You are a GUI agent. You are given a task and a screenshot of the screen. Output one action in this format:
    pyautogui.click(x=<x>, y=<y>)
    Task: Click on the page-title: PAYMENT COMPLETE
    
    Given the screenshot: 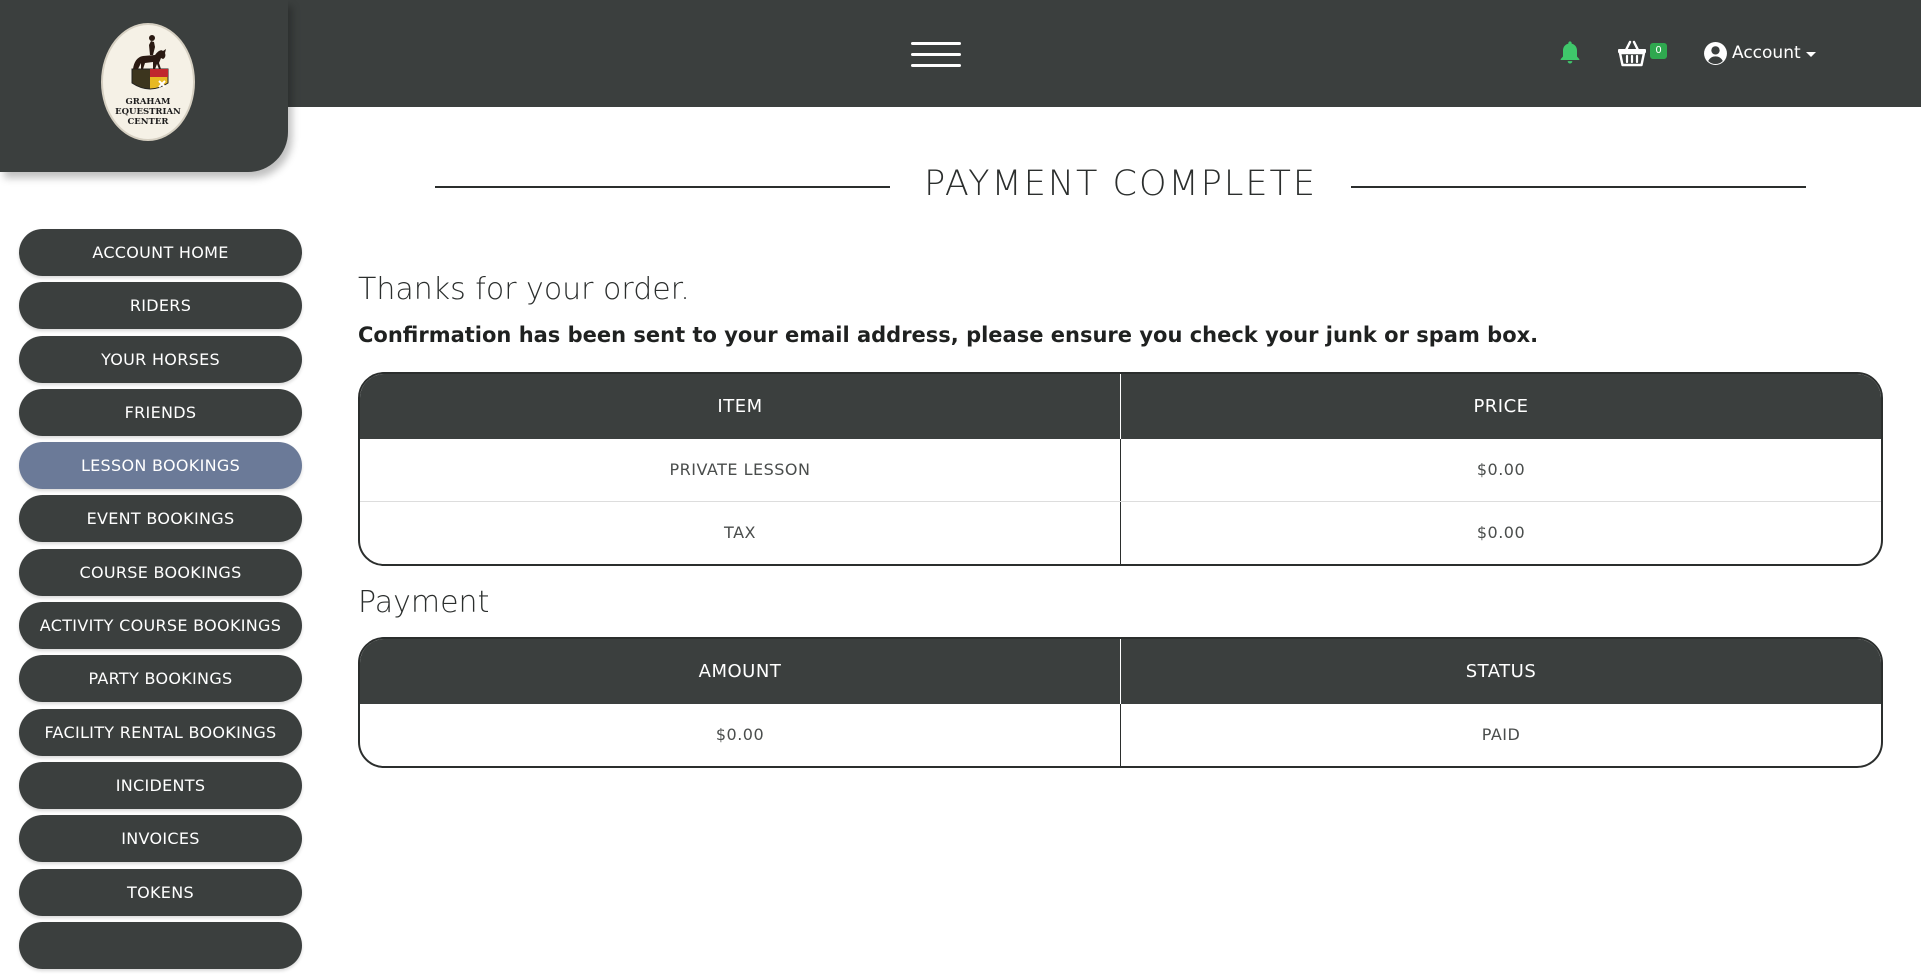 What is the action you would take?
    pyautogui.click(x=1120, y=184)
    